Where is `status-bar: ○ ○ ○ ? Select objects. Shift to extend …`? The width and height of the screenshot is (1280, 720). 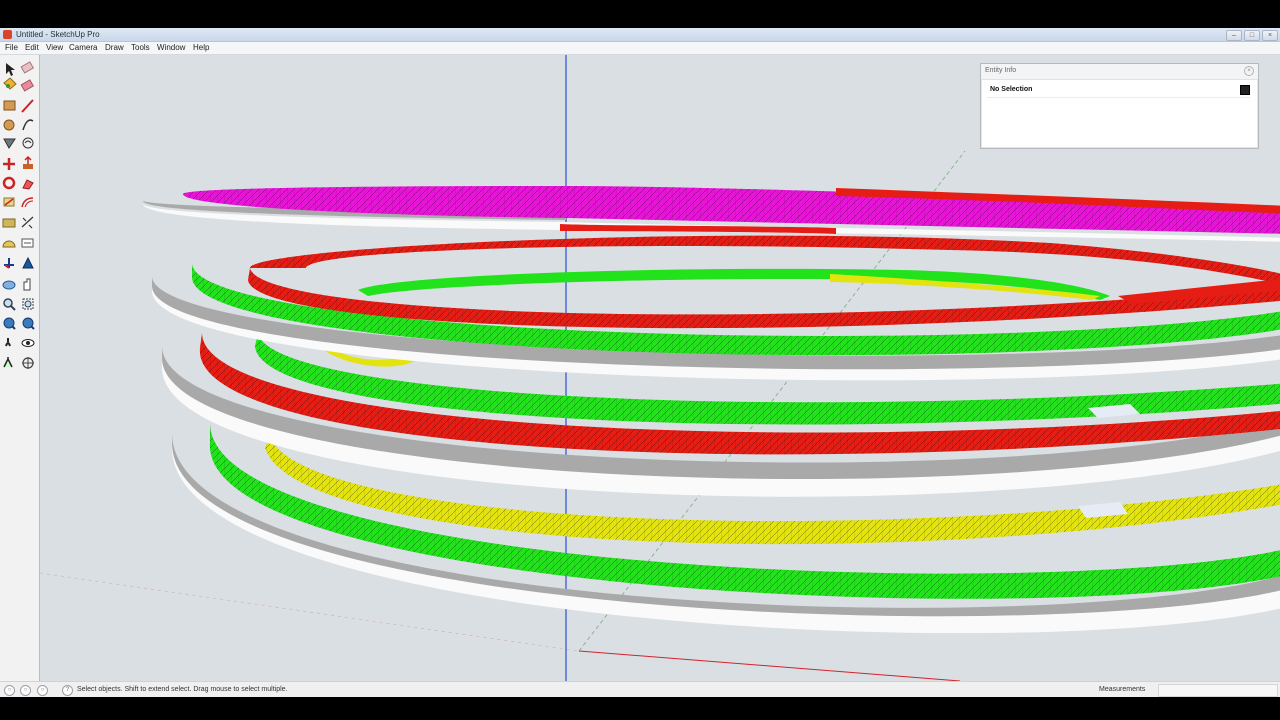
status-bar: ○ ○ ○ ? Select objects. Shift to extend … is located at coordinates (640, 689).